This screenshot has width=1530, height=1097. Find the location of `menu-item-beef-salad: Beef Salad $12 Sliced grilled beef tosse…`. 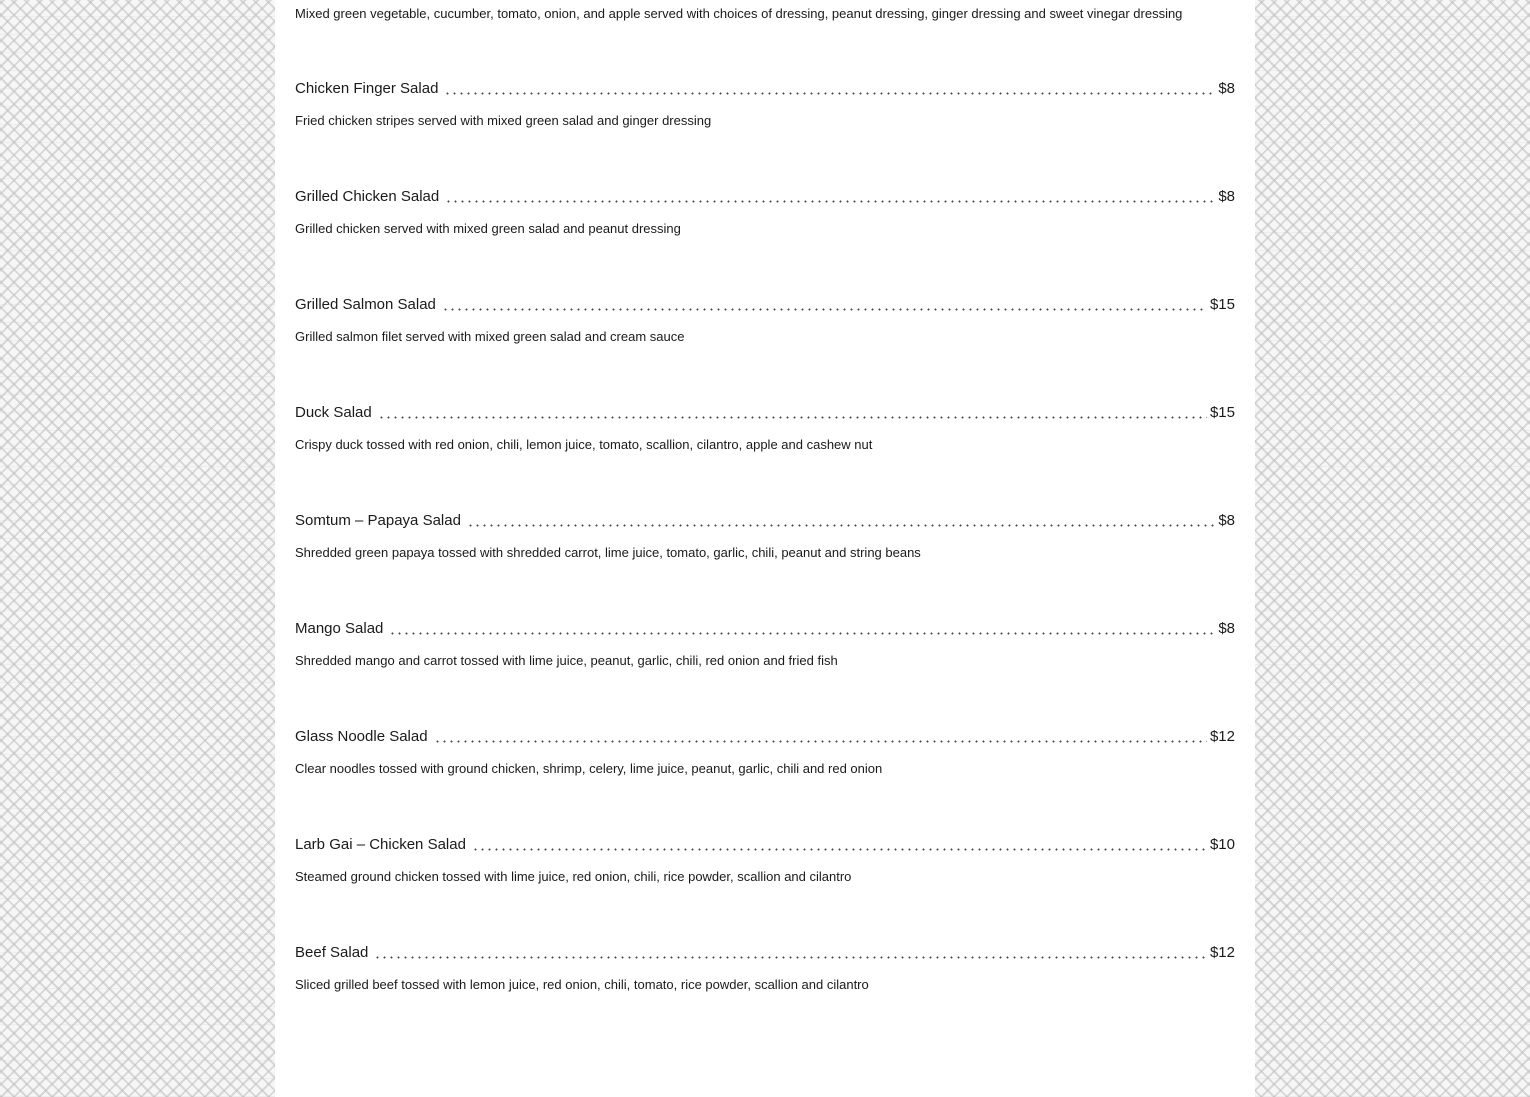

menu-item-beef-salad: Beef Salad $12 Sliced grilled beef tosse… is located at coordinates (765, 973).